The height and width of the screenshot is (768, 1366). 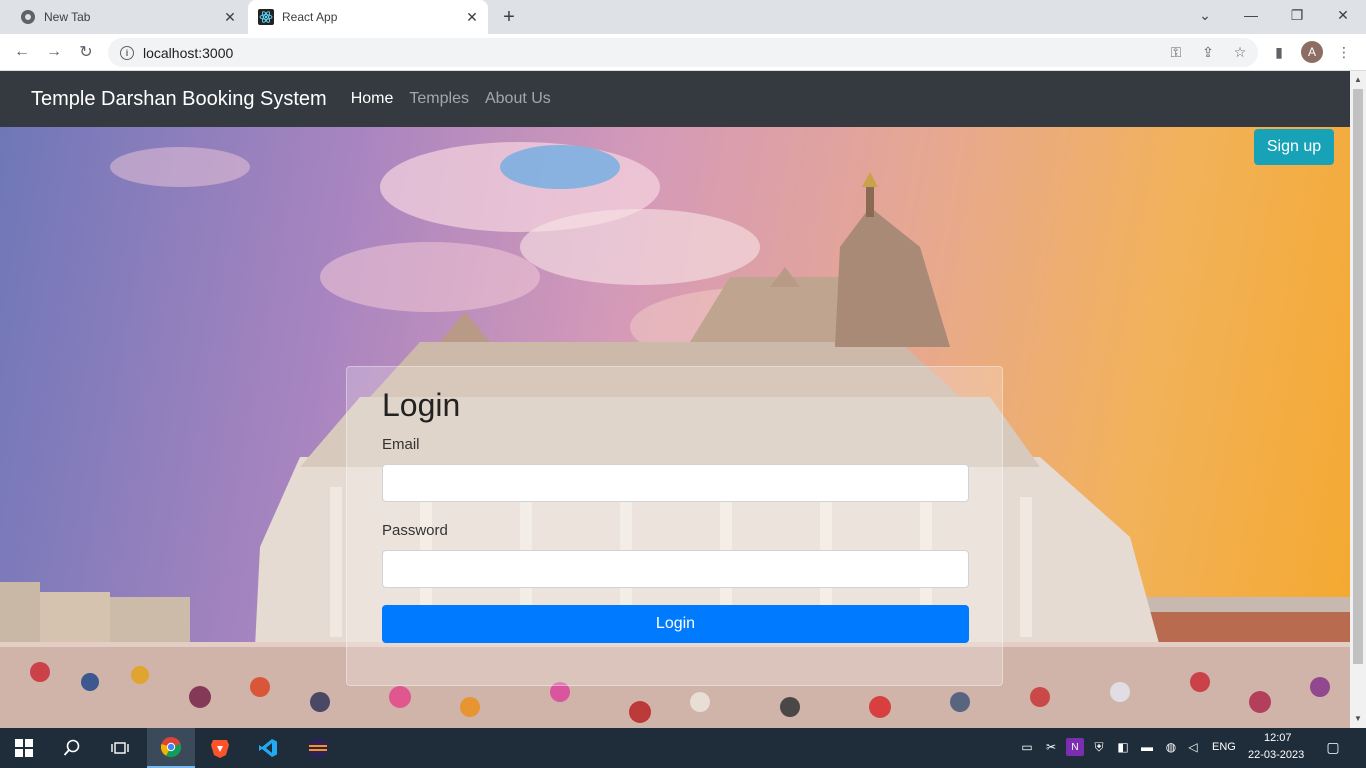 What do you see at coordinates (1075, 747) in the screenshot?
I see `onenote-icon: N` at bounding box center [1075, 747].